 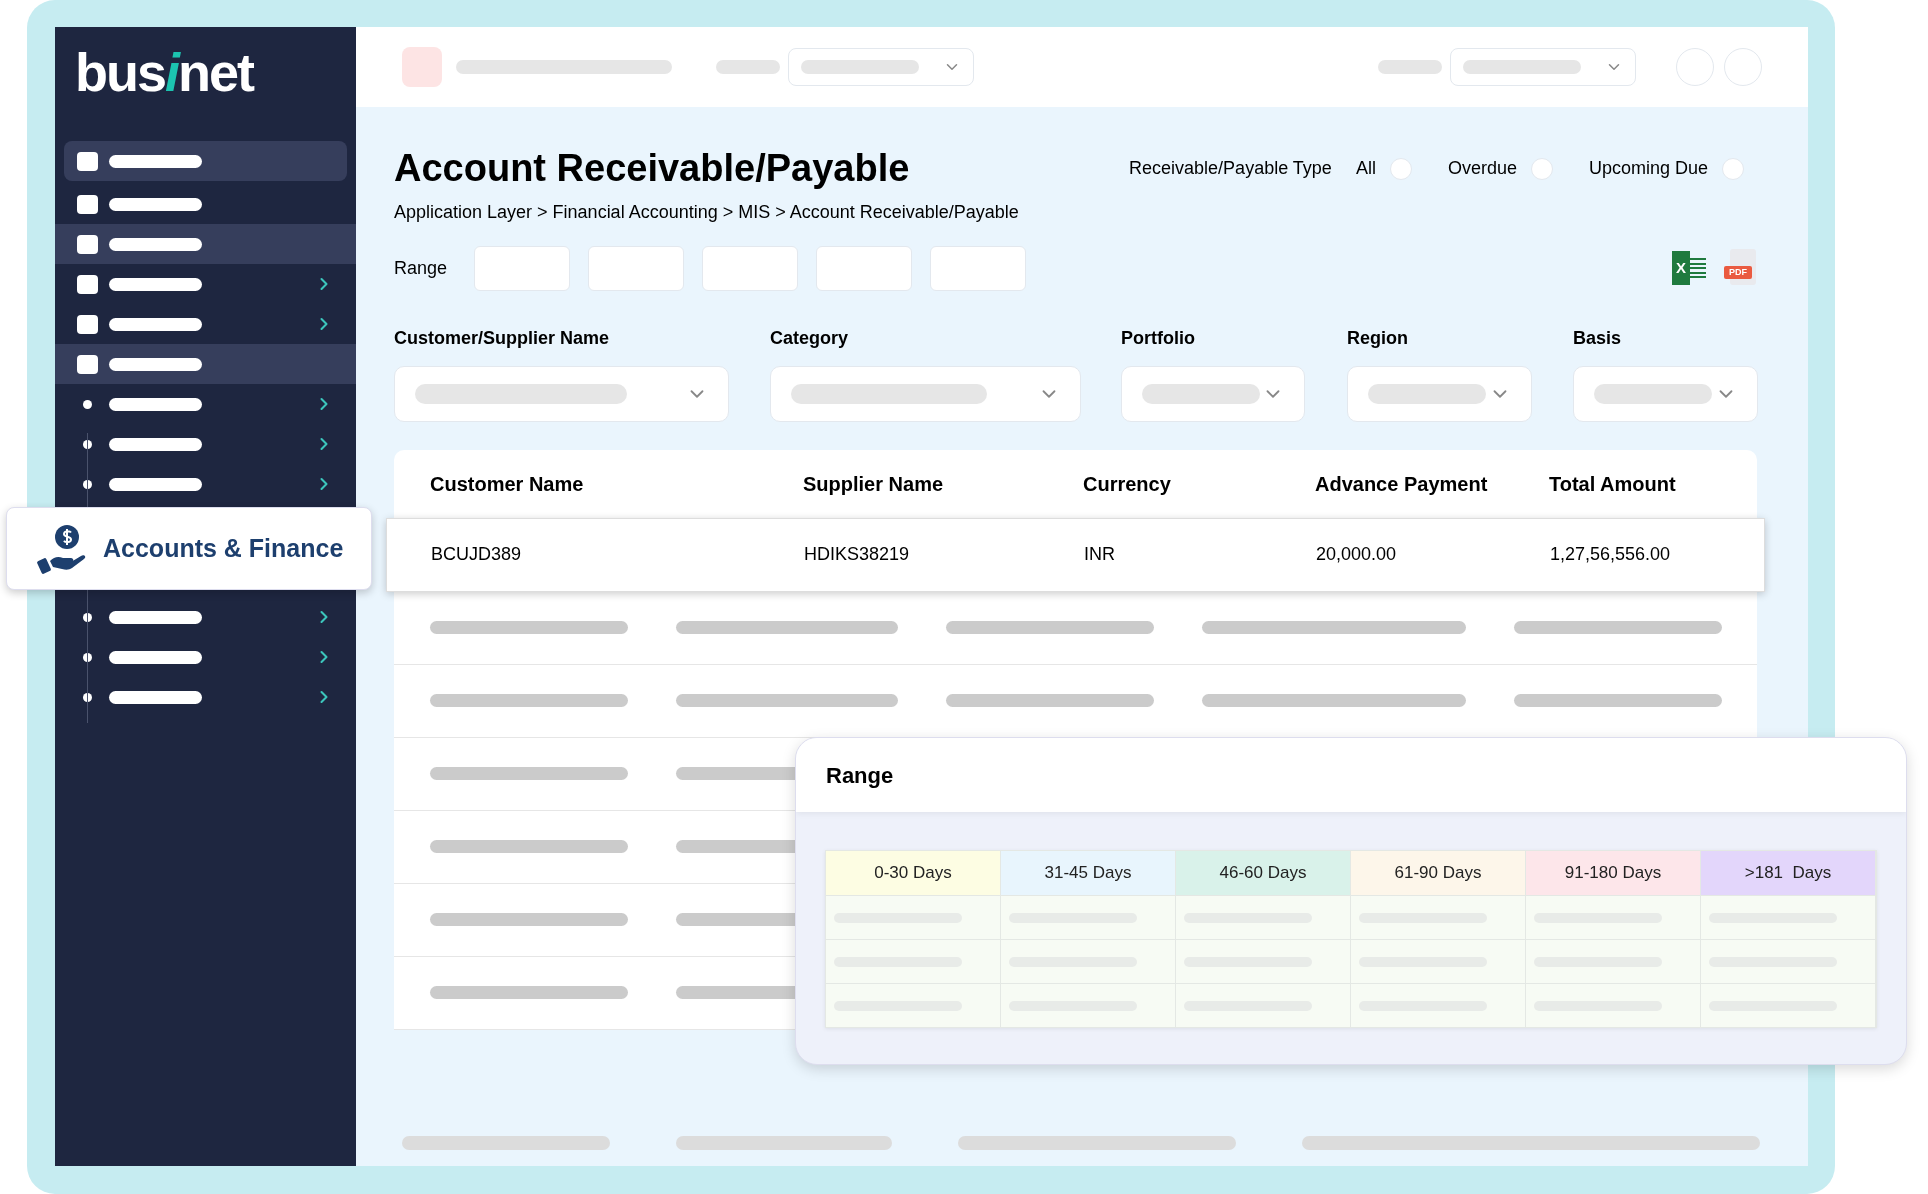 What do you see at coordinates (1598, 338) in the screenshot?
I see `filter-label: Basis` at bounding box center [1598, 338].